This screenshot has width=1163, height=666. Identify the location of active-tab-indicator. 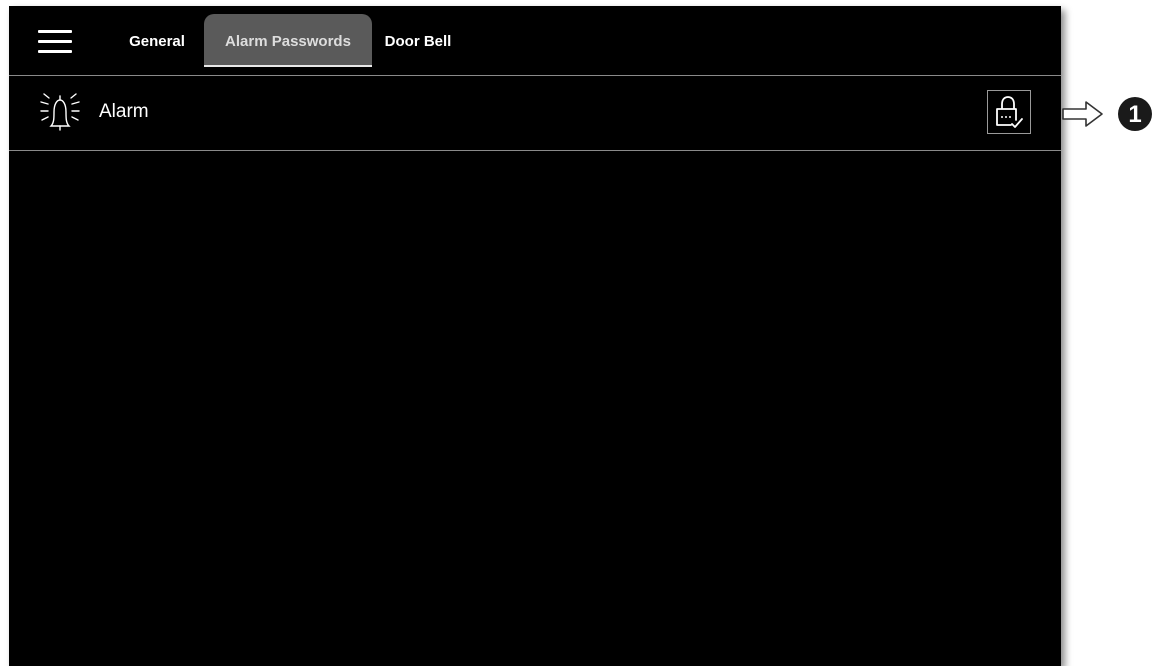
(288, 66).